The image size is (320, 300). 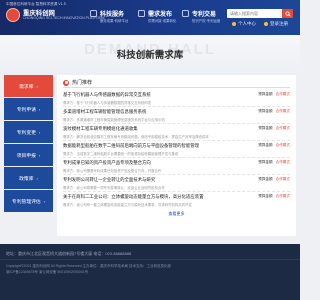 I want to click on sidebar-item-label: 专利申请, so click(x=26, y=110).